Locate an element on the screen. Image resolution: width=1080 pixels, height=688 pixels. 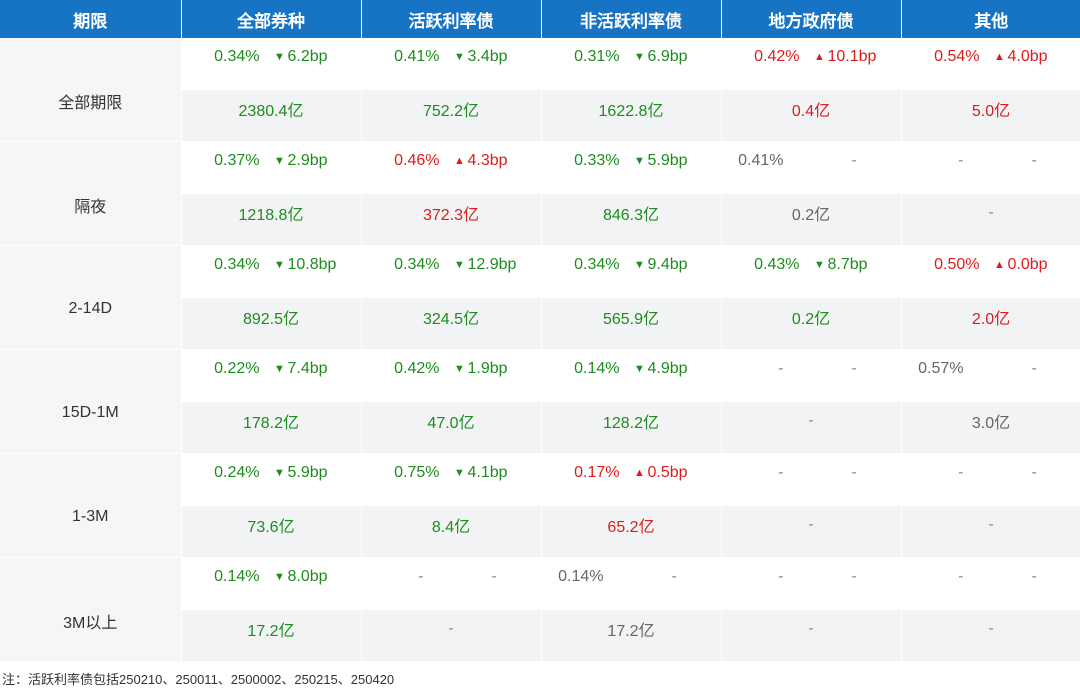
amount-value: 128.2亿 is located at coordinates (631, 423).